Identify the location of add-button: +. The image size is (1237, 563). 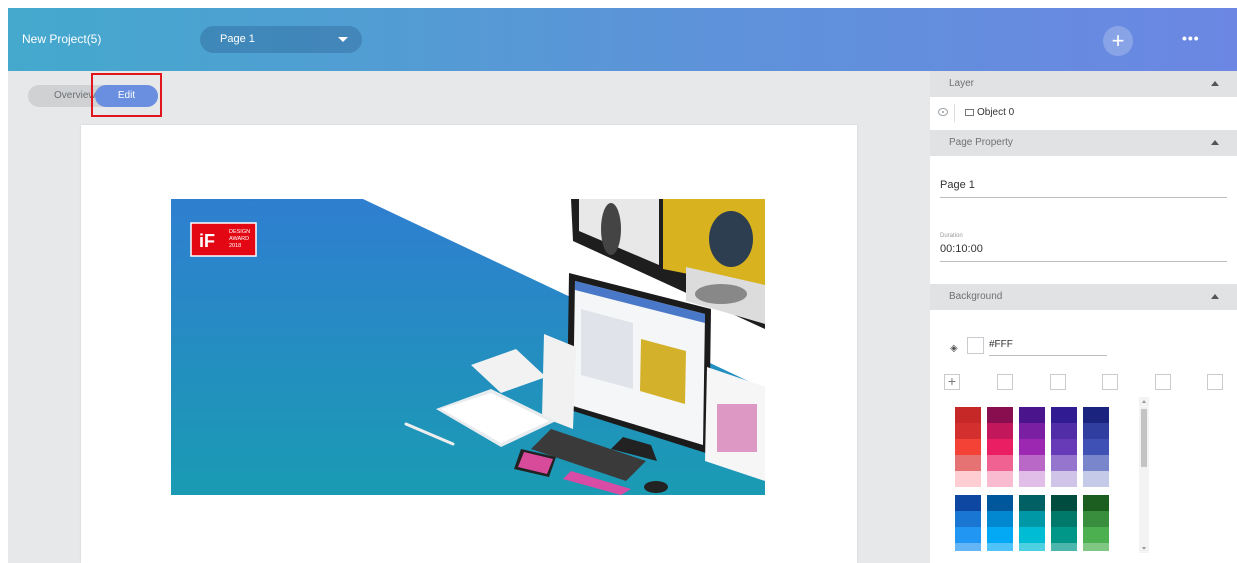
(1118, 41).